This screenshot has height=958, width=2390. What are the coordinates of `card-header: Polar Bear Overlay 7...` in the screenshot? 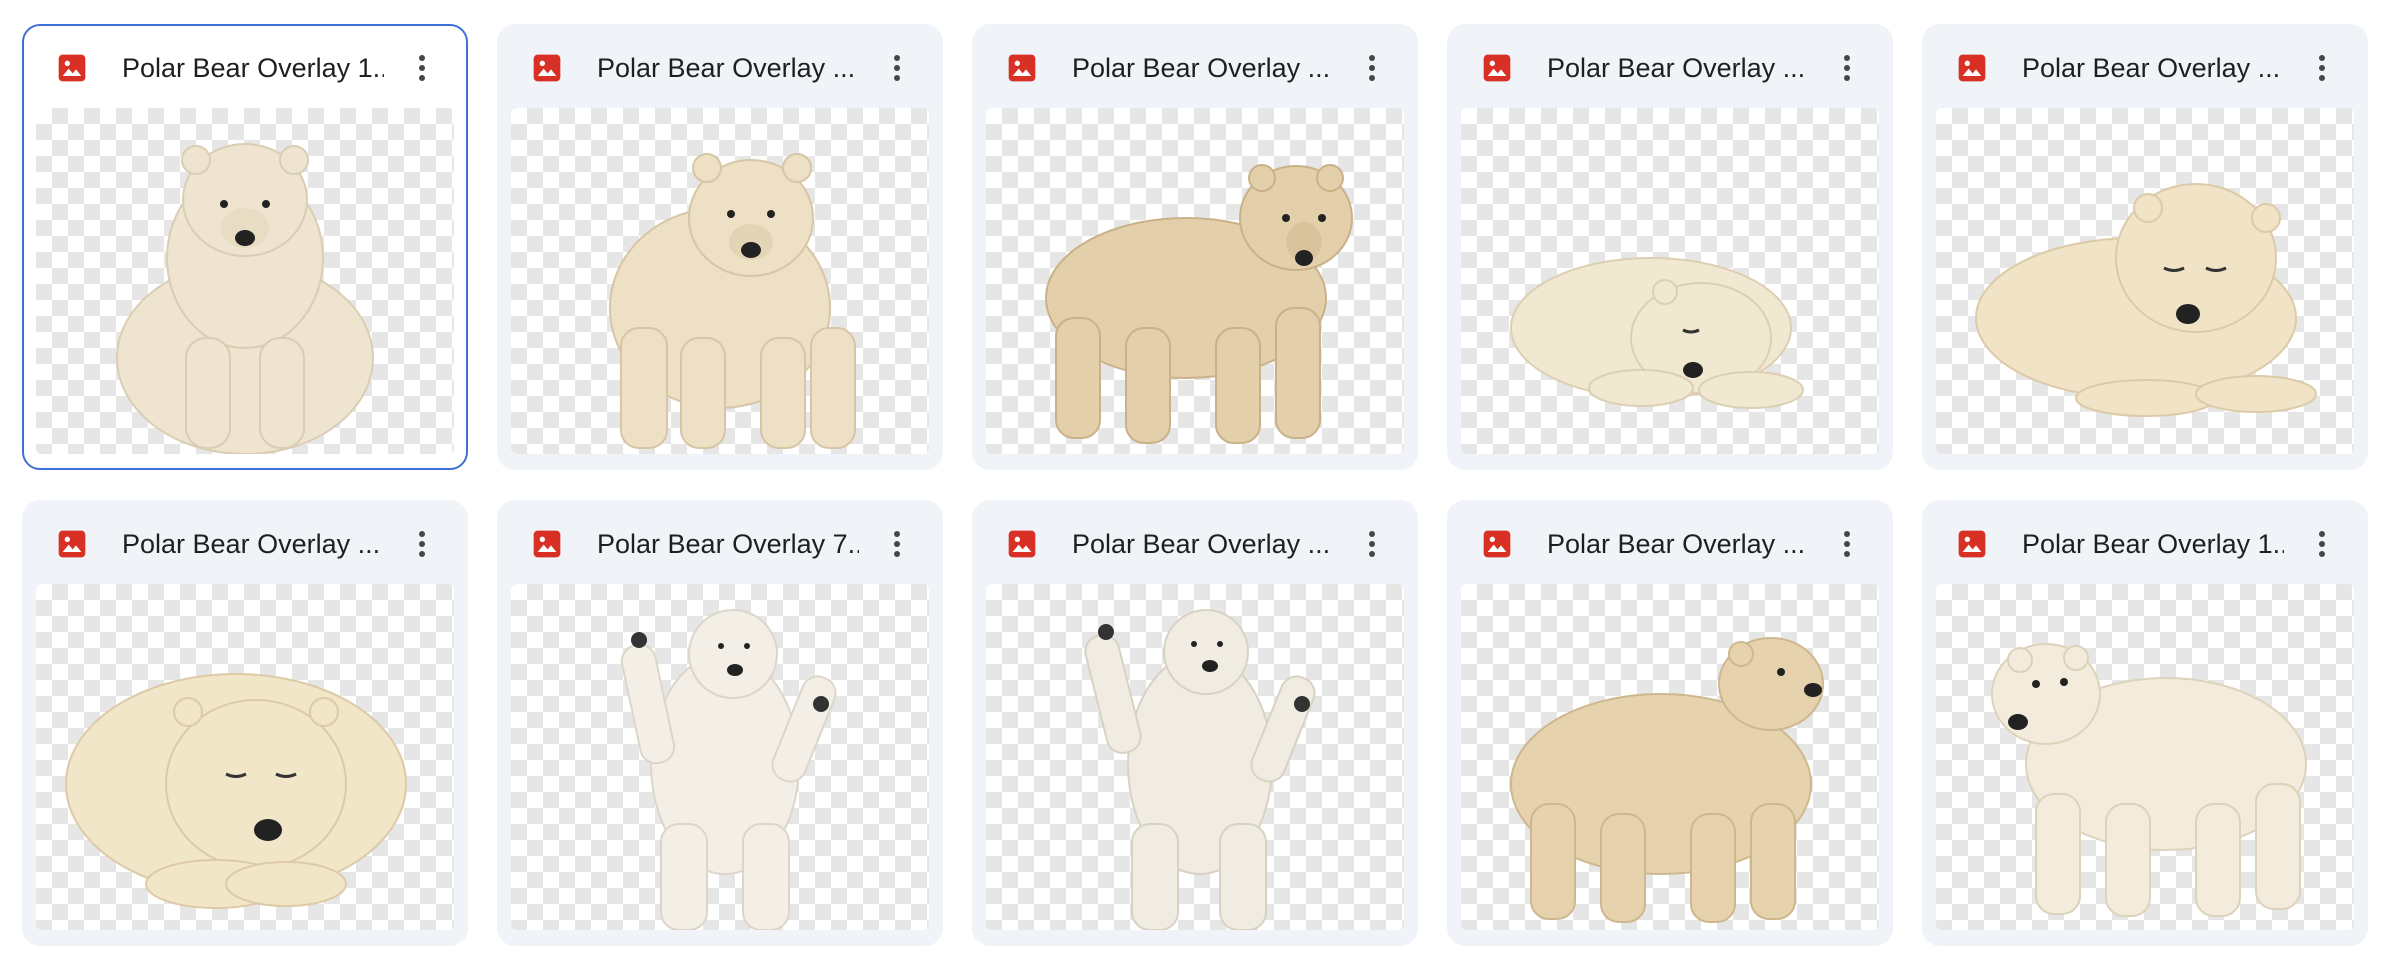 It's located at (731, 544).